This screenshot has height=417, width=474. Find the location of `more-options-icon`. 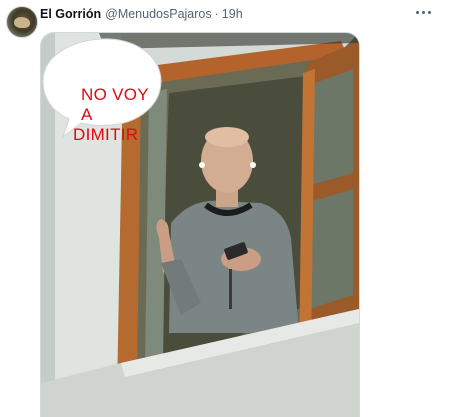

more-options-icon is located at coordinates (423, 12).